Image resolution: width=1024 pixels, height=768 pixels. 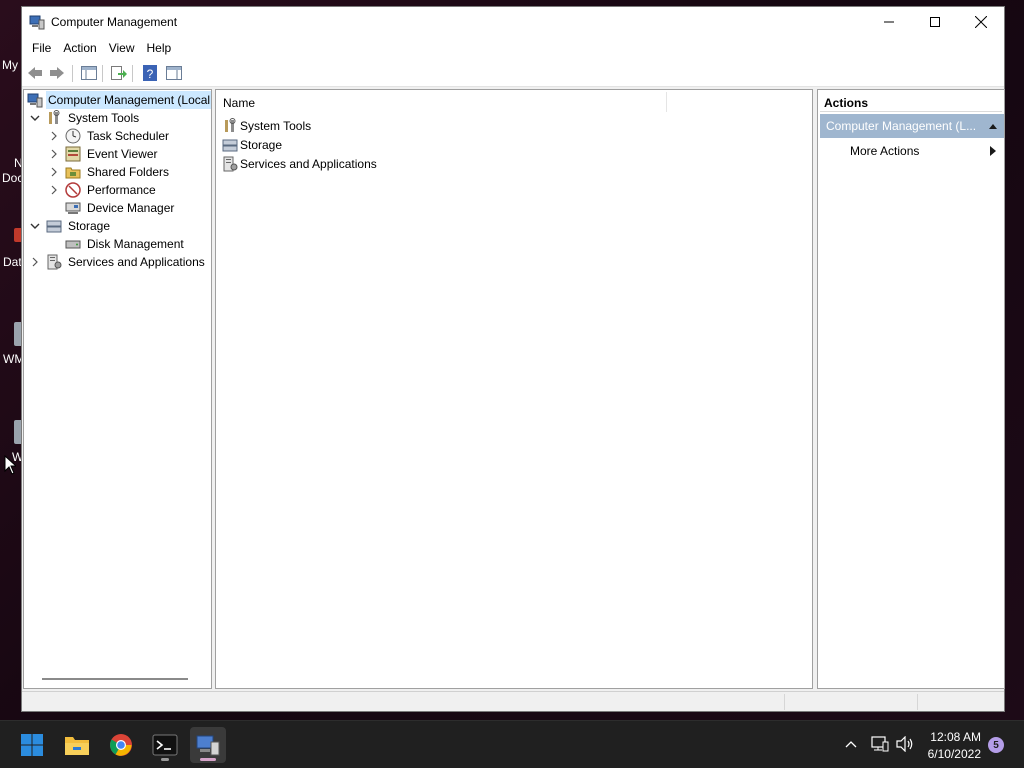 I want to click on desktop-icon-label: My, so click(x=10, y=65).